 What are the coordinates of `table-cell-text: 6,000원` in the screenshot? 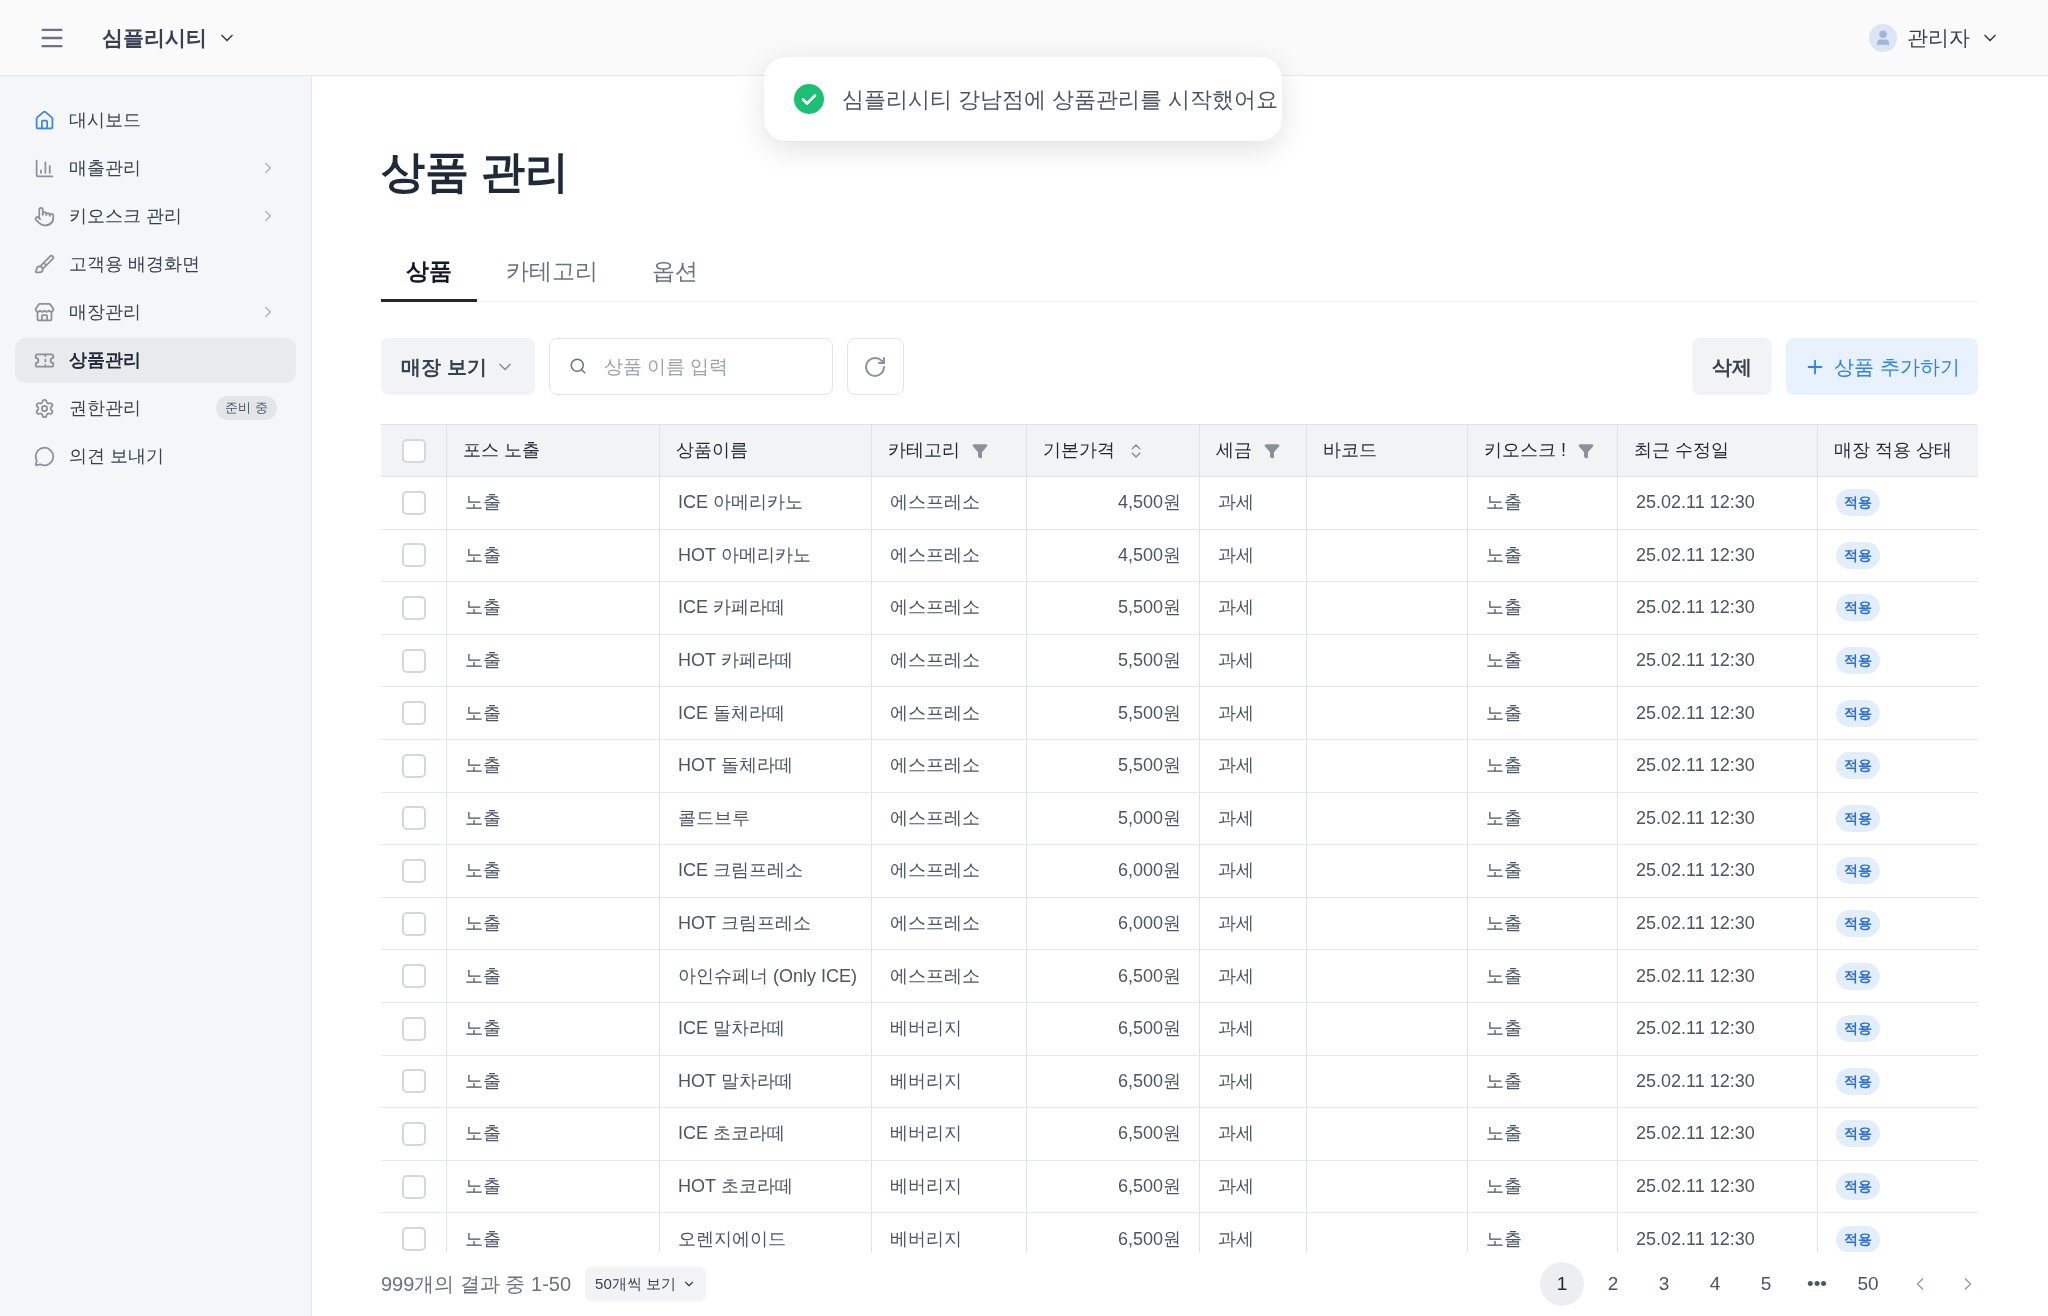 It's located at (1149, 924).